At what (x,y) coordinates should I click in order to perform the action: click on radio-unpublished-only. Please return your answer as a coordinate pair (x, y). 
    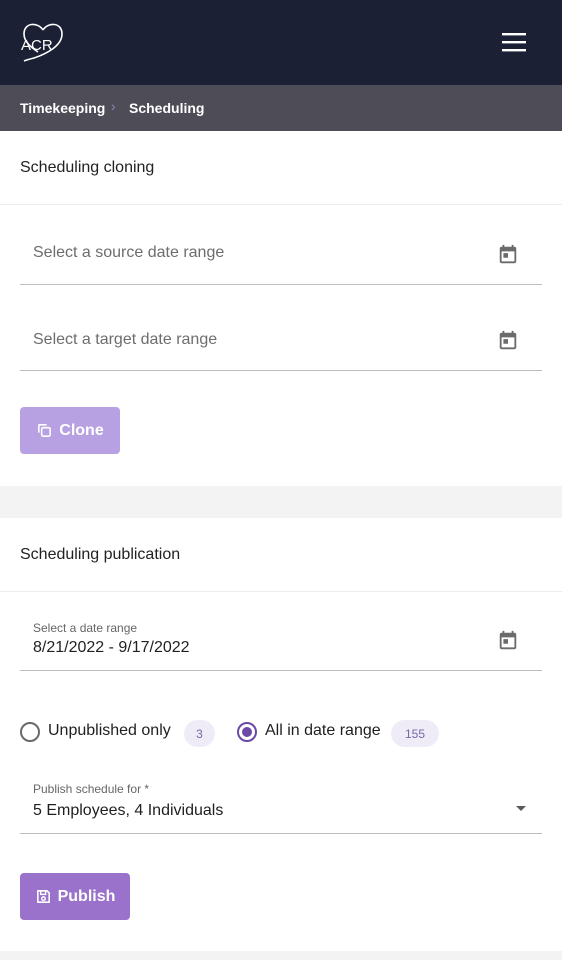
    Looking at the image, I should click on (30, 732).